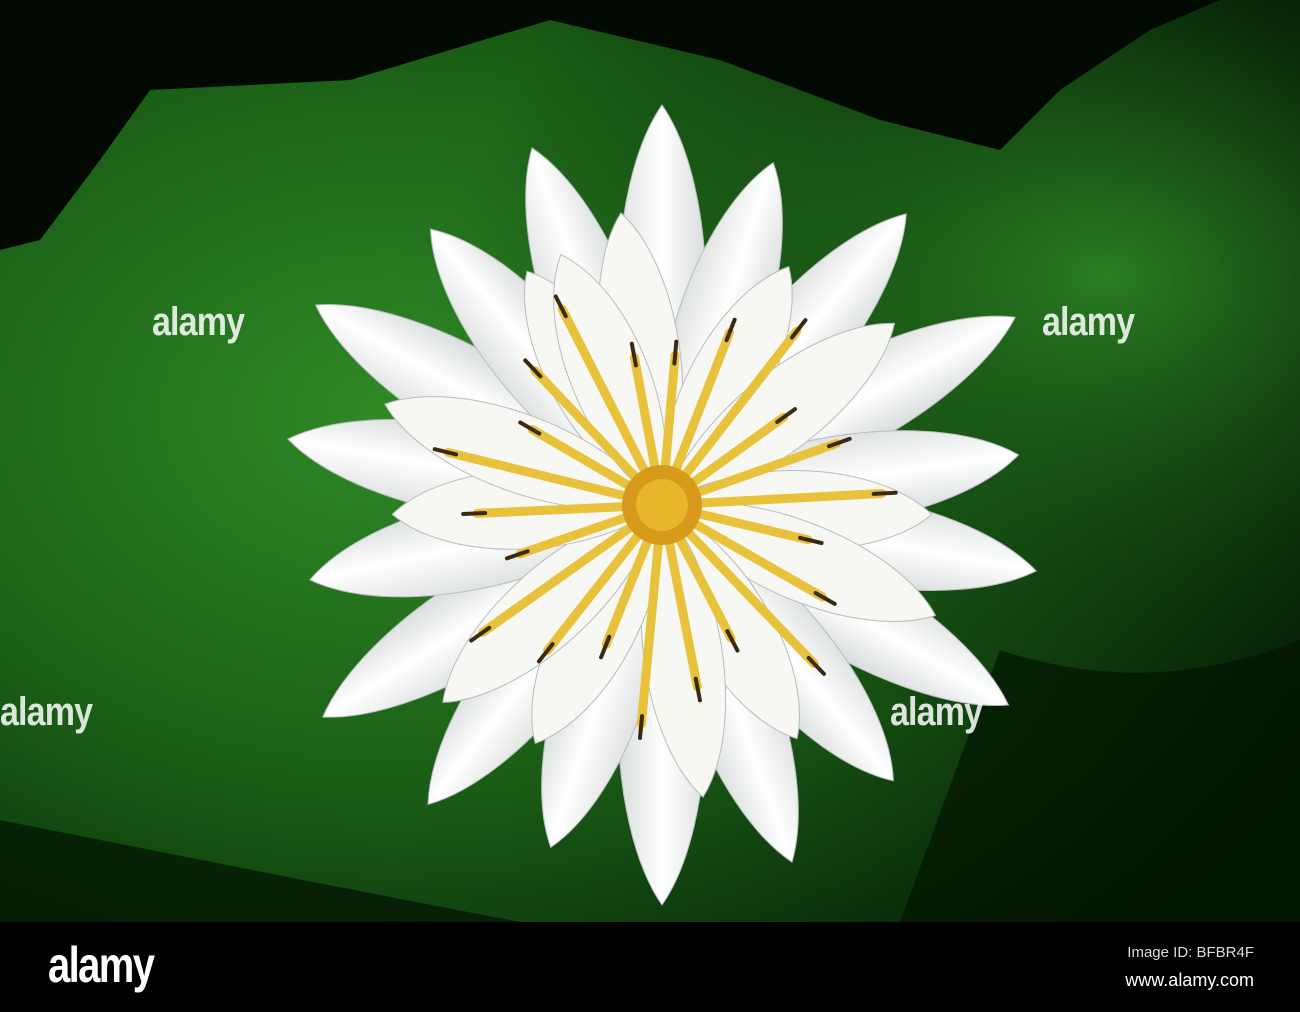  Describe the element at coordinates (1190, 952) in the screenshot. I see `image-id: Image ID: BFBR4F` at that location.